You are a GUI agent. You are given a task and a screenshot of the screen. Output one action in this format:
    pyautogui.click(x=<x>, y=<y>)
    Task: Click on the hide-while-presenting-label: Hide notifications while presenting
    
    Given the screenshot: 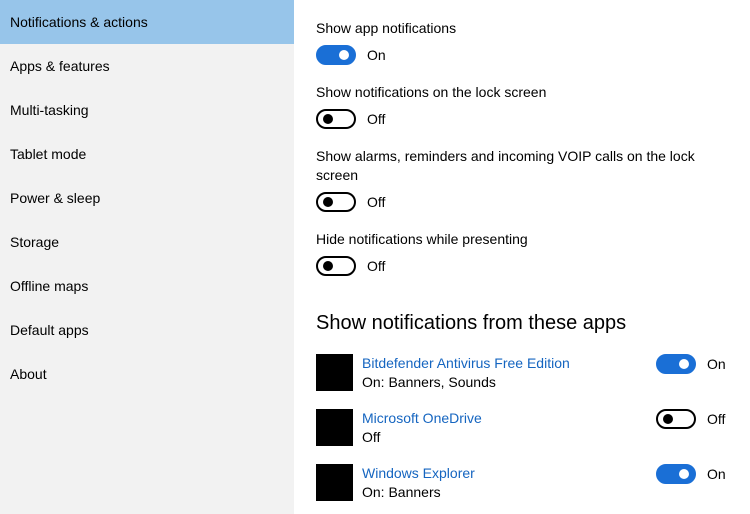 What is the action you would take?
    pyautogui.click(x=422, y=239)
    